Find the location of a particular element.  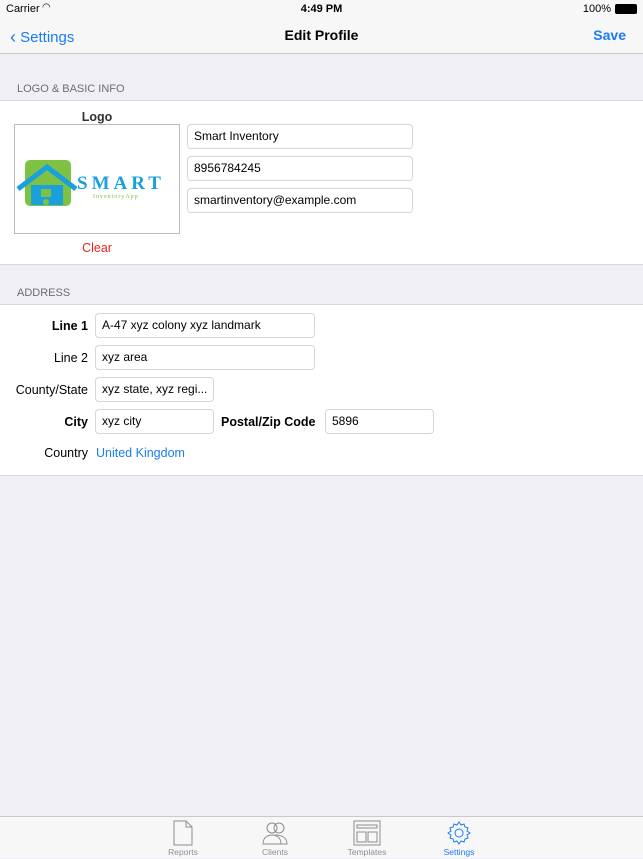

logo-text: SMART is located at coordinates (121, 183).